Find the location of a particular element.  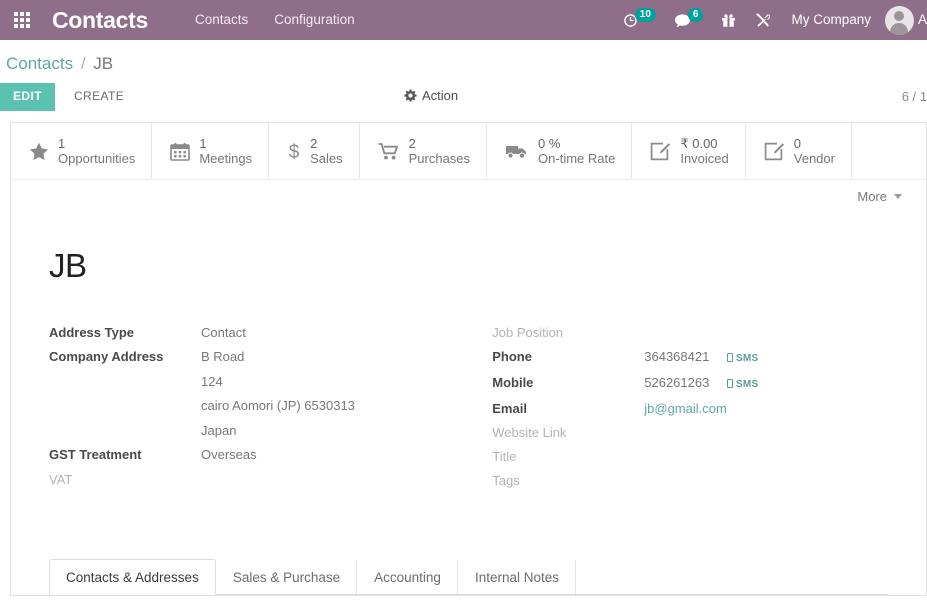

stat-text: 1 Meetings is located at coordinates (225, 151).